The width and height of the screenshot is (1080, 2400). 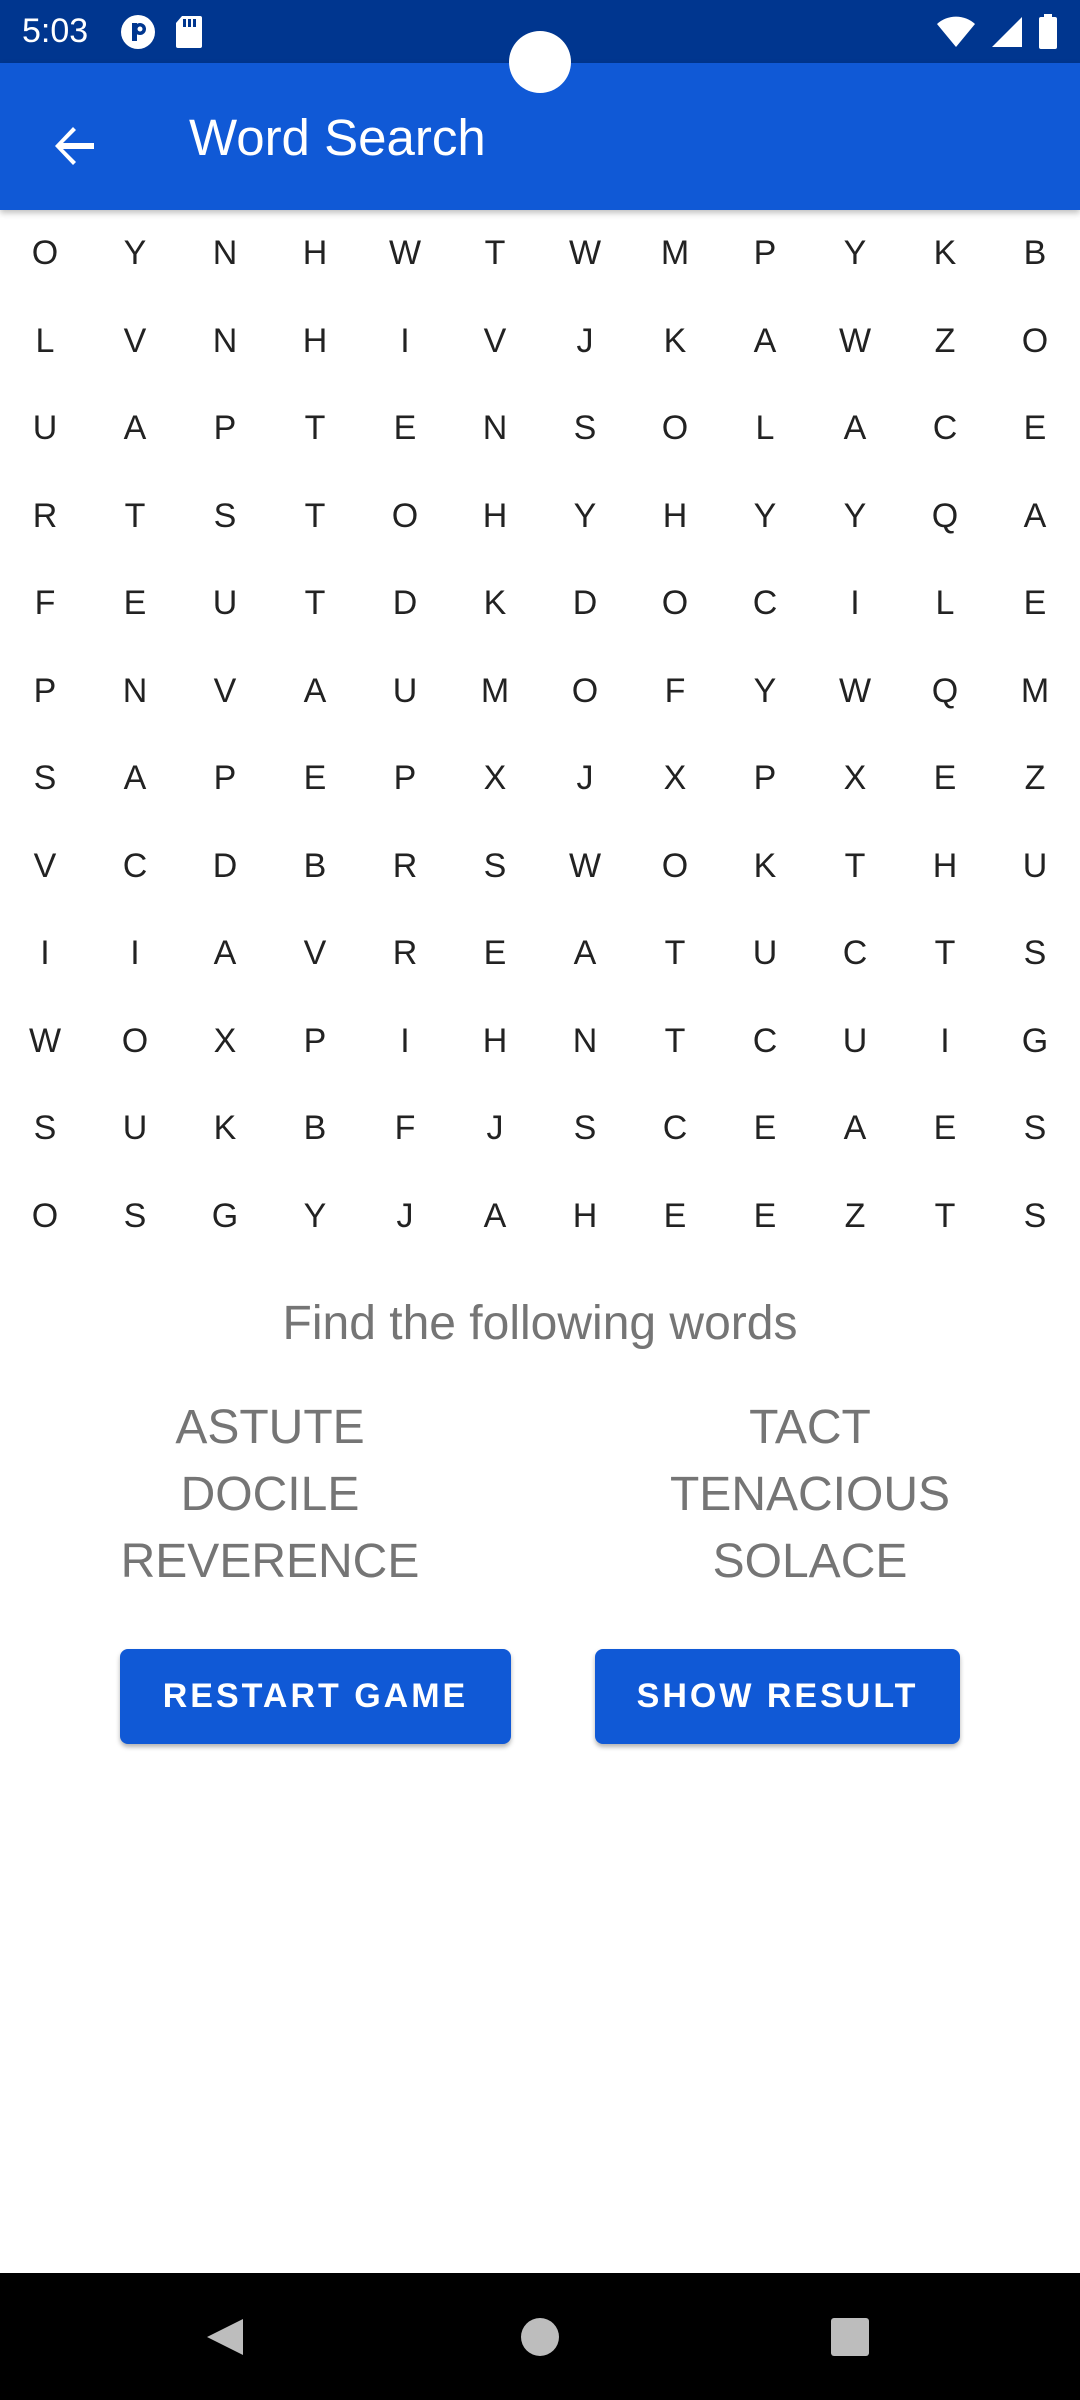 I want to click on show-result-button: SHOW RESULT, so click(x=777, y=1696).